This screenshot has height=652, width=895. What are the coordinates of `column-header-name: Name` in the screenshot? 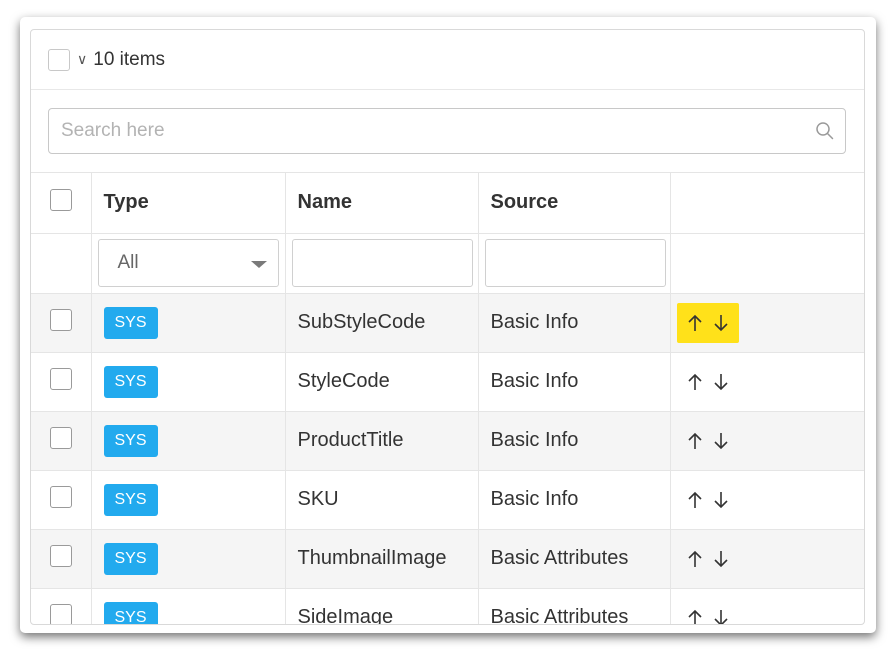 It's located at (382, 203).